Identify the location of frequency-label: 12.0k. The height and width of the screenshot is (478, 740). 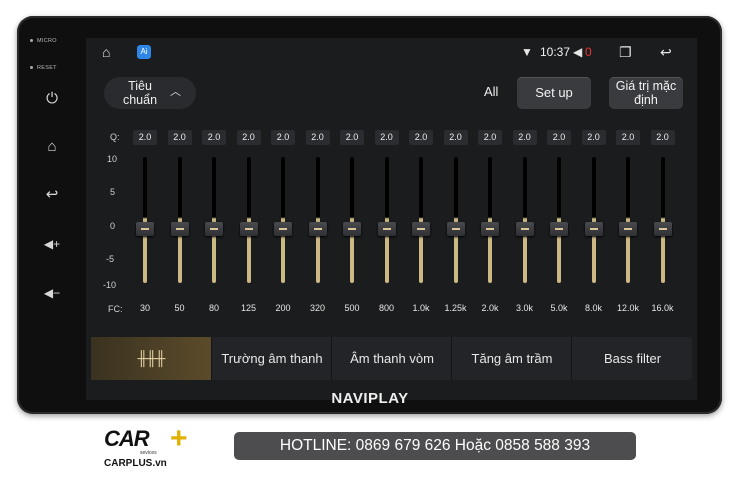
(628, 308).